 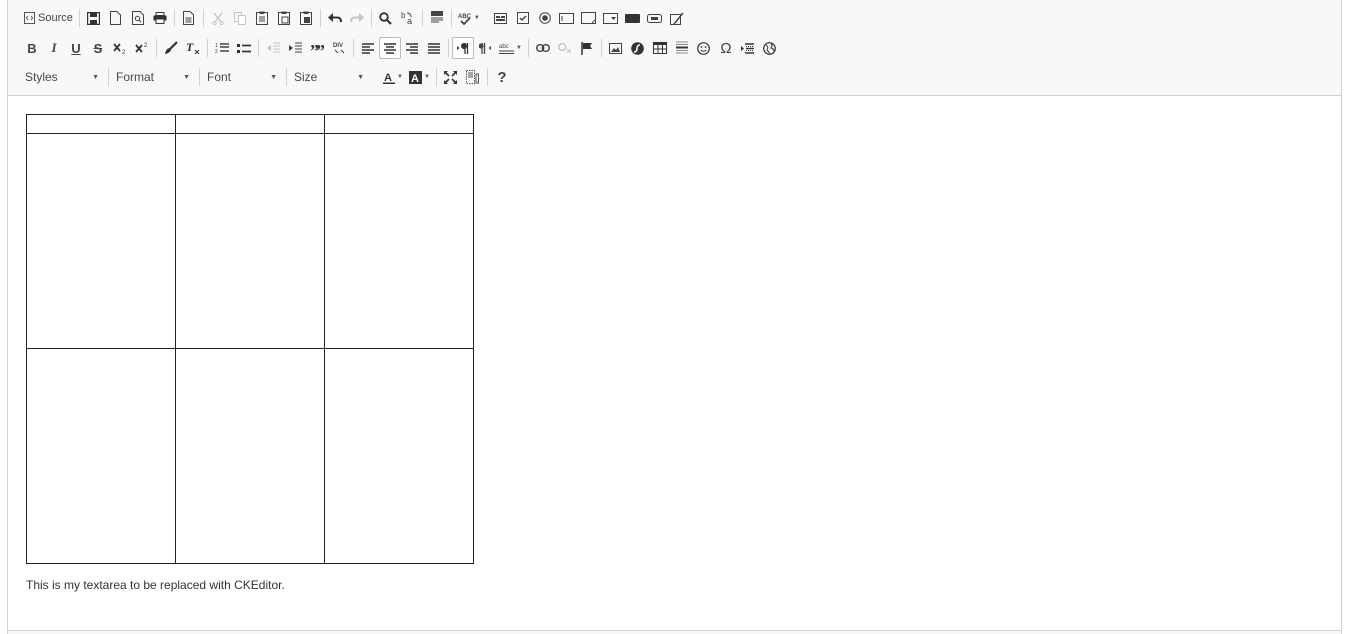 What do you see at coordinates (473, 77) in the screenshot?
I see `show-blocks-button` at bounding box center [473, 77].